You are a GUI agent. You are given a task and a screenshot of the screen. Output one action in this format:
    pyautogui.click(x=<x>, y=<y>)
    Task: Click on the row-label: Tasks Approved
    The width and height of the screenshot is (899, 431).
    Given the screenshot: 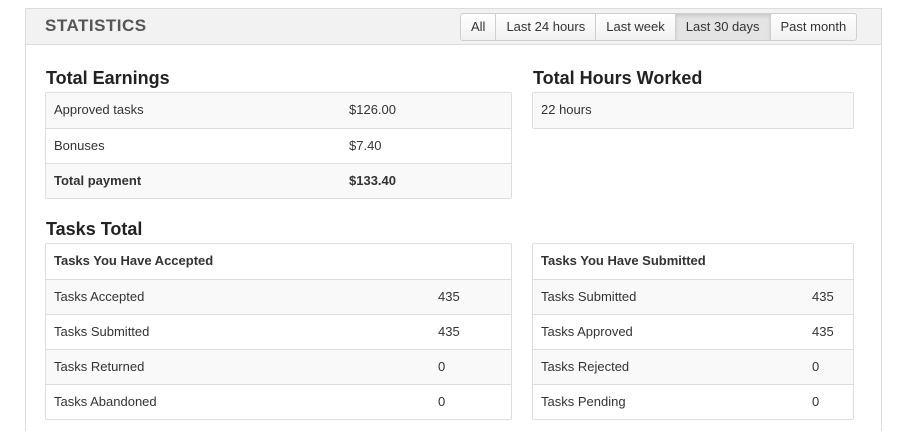 What is the action you would take?
    pyautogui.click(x=587, y=331)
    